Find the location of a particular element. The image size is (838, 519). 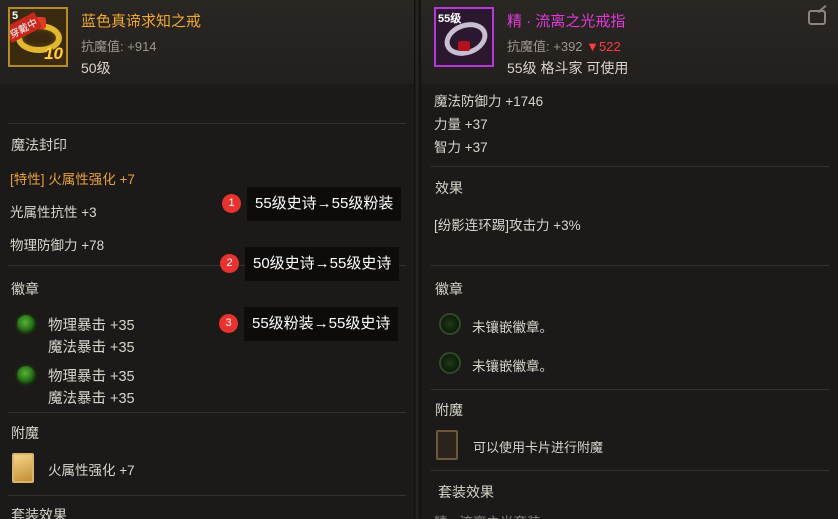

stat-row: 魔法防御力 +1746 is located at coordinates (489, 101).